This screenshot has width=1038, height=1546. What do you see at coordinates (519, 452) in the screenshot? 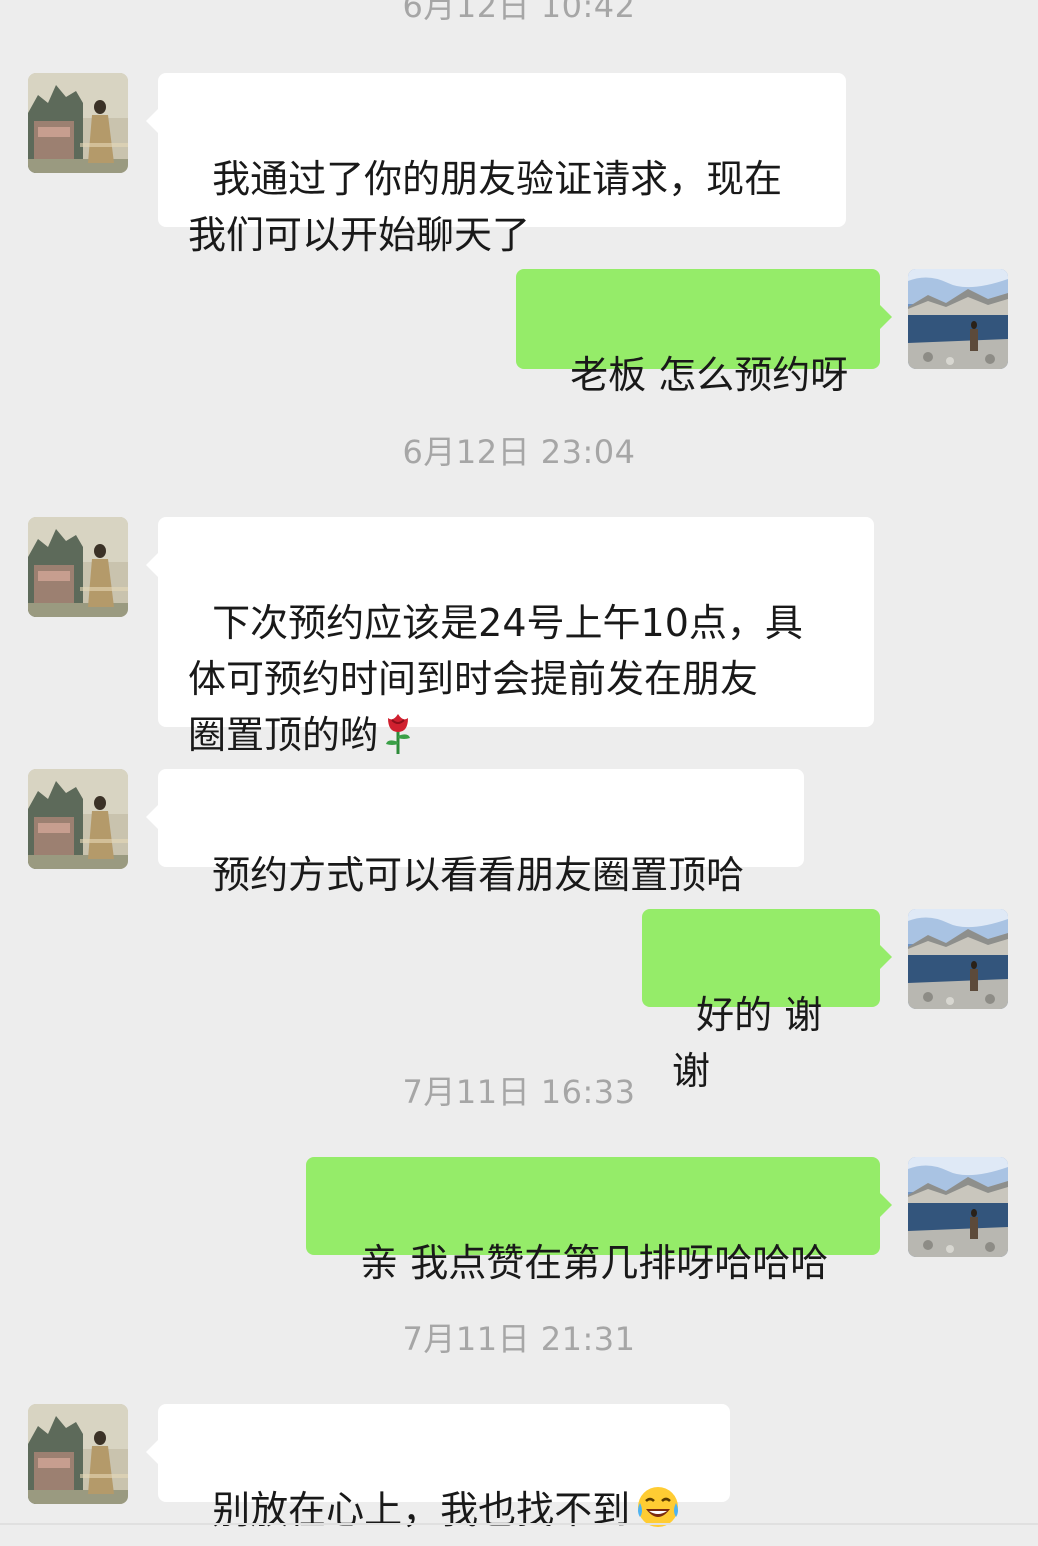
I see `timestamp: 6月12日 23:04` at bounding box center [519, 452].